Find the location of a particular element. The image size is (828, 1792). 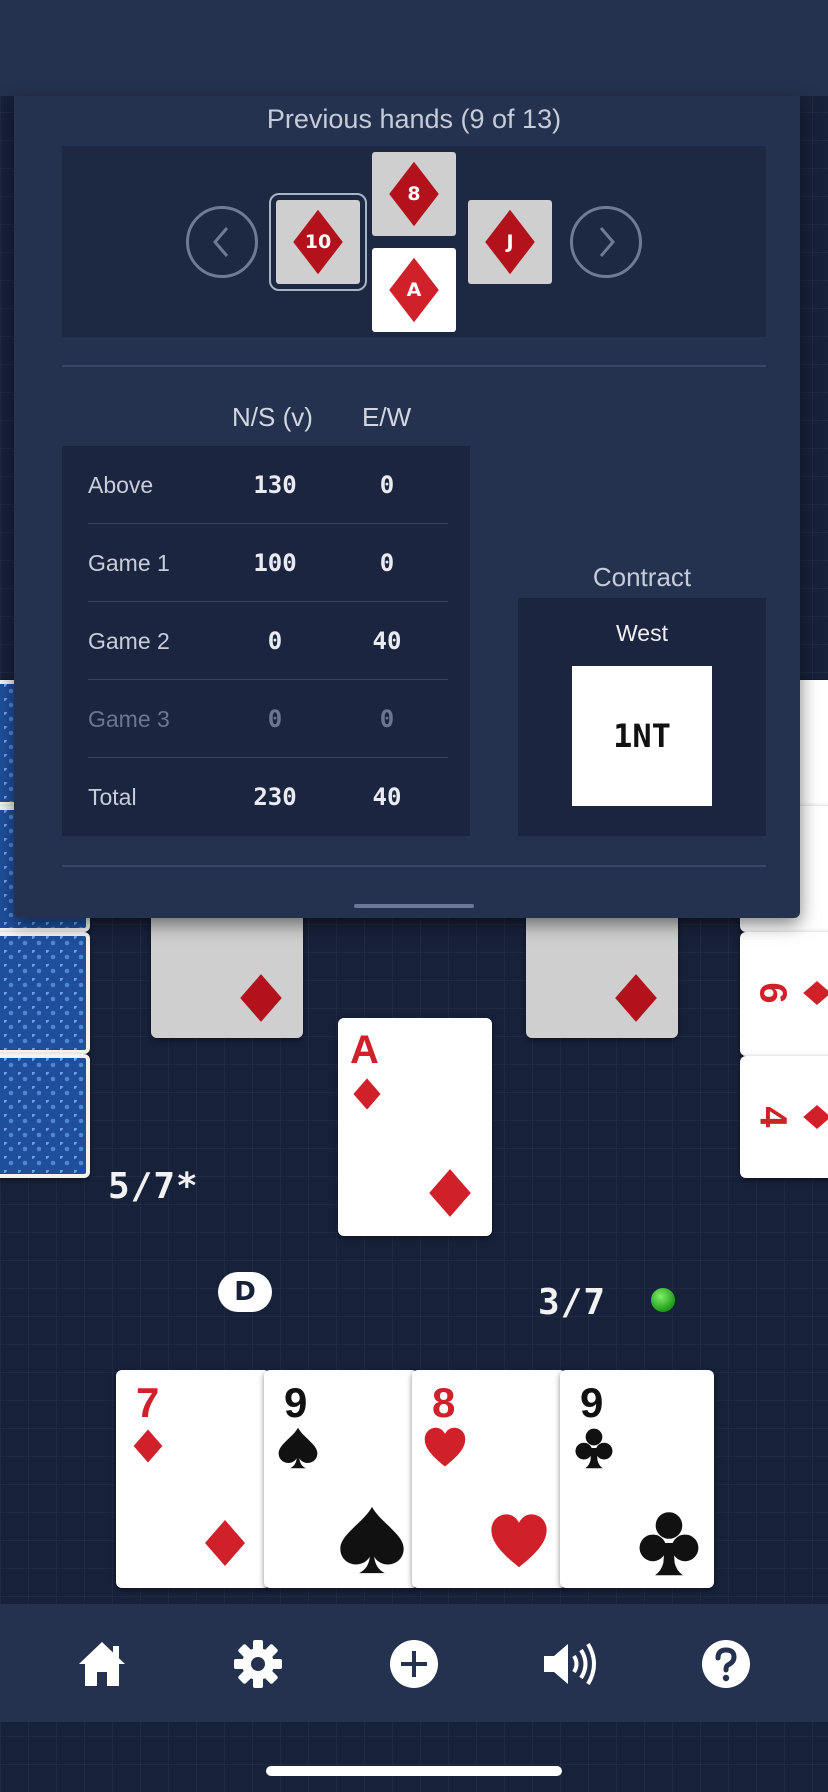

home-icon is located at coordinates (102, 1664).